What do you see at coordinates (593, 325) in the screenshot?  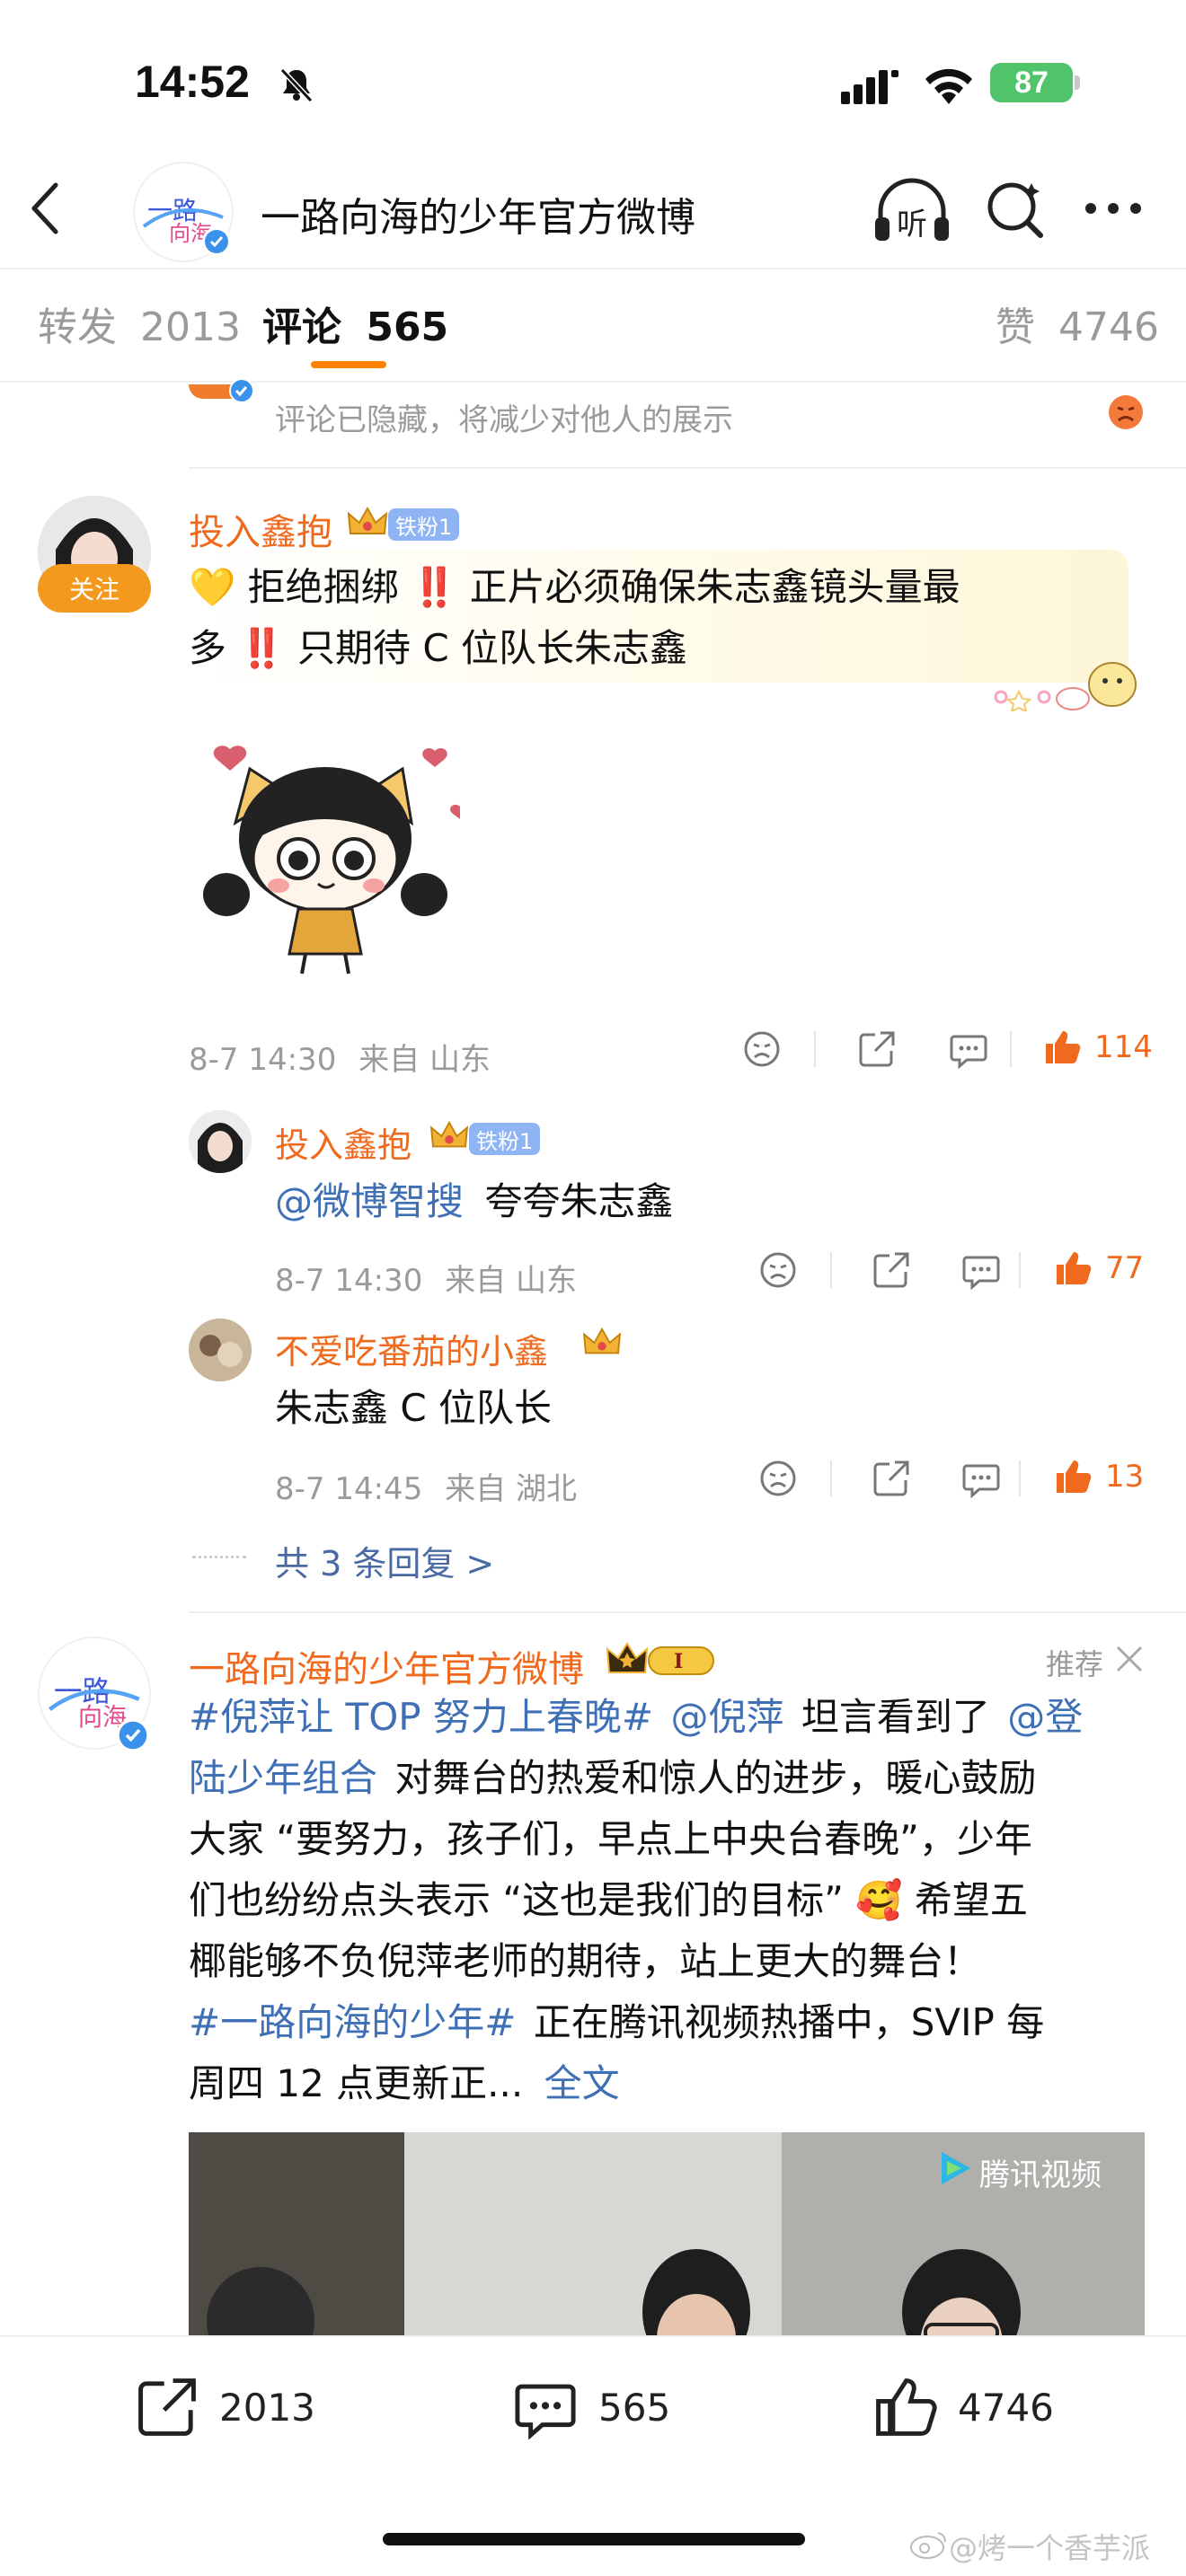 I see `tab-bar: 转发 2013 评论 565 赞 4746` at bounding box center [593, 325].